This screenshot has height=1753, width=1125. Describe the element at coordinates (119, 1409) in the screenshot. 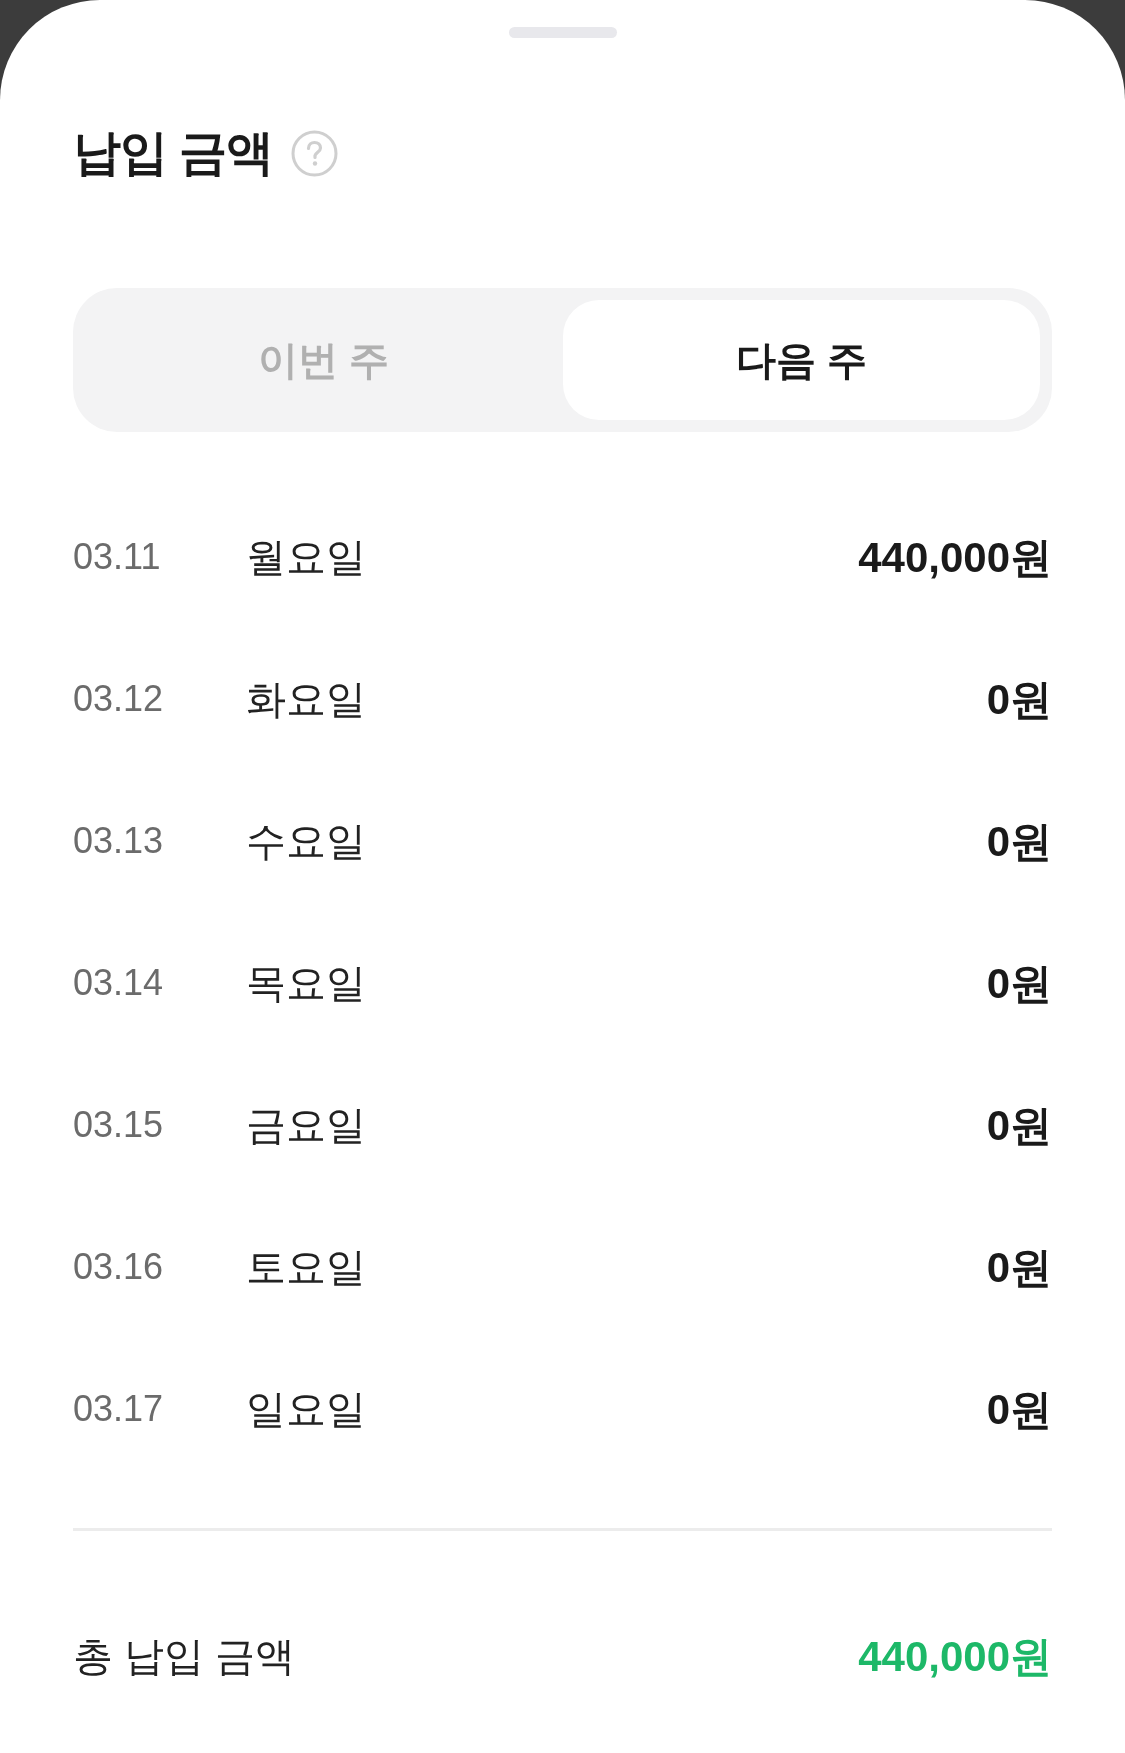

I see `date-label: 03.17` at that location.